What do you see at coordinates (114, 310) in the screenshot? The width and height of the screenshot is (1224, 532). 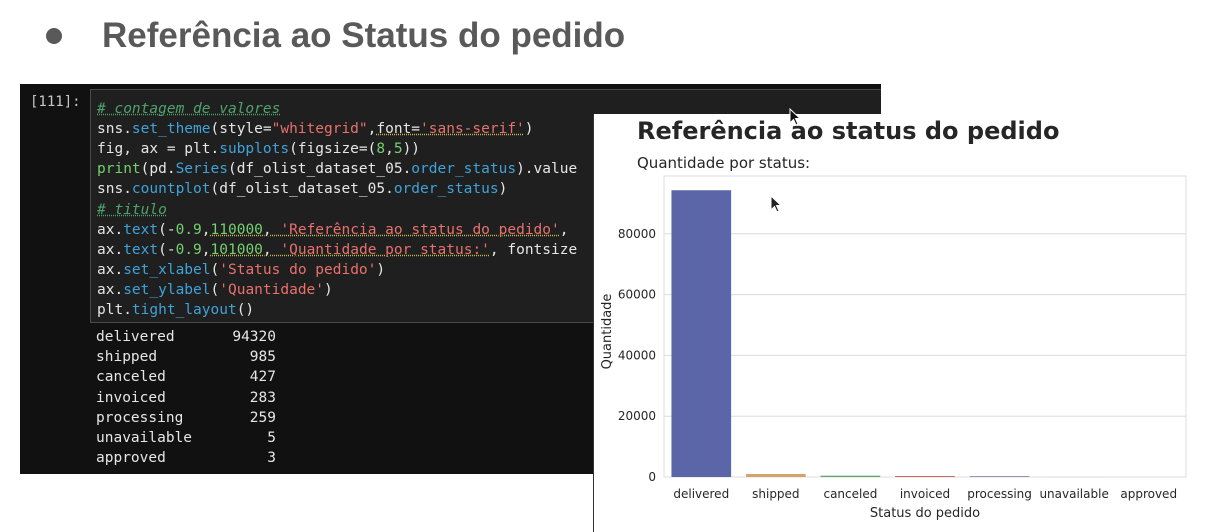 I see `code-token: plt.` at bounding box center [114, 310].